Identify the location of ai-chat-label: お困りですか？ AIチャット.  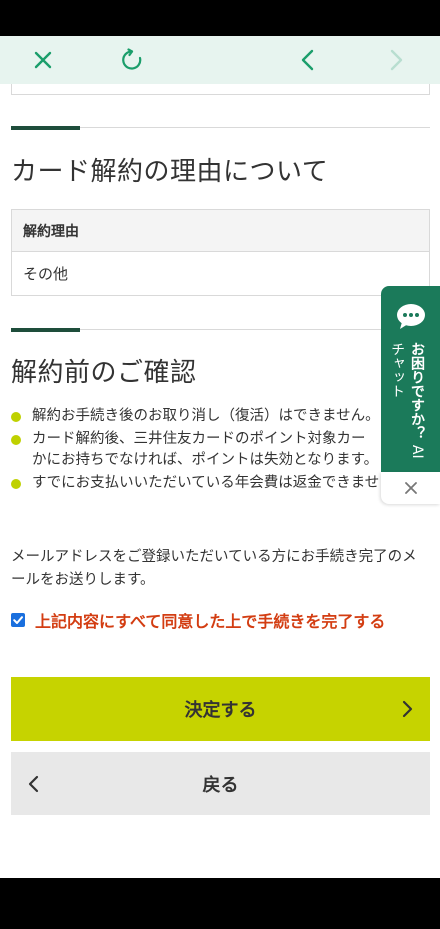
(407, 405).